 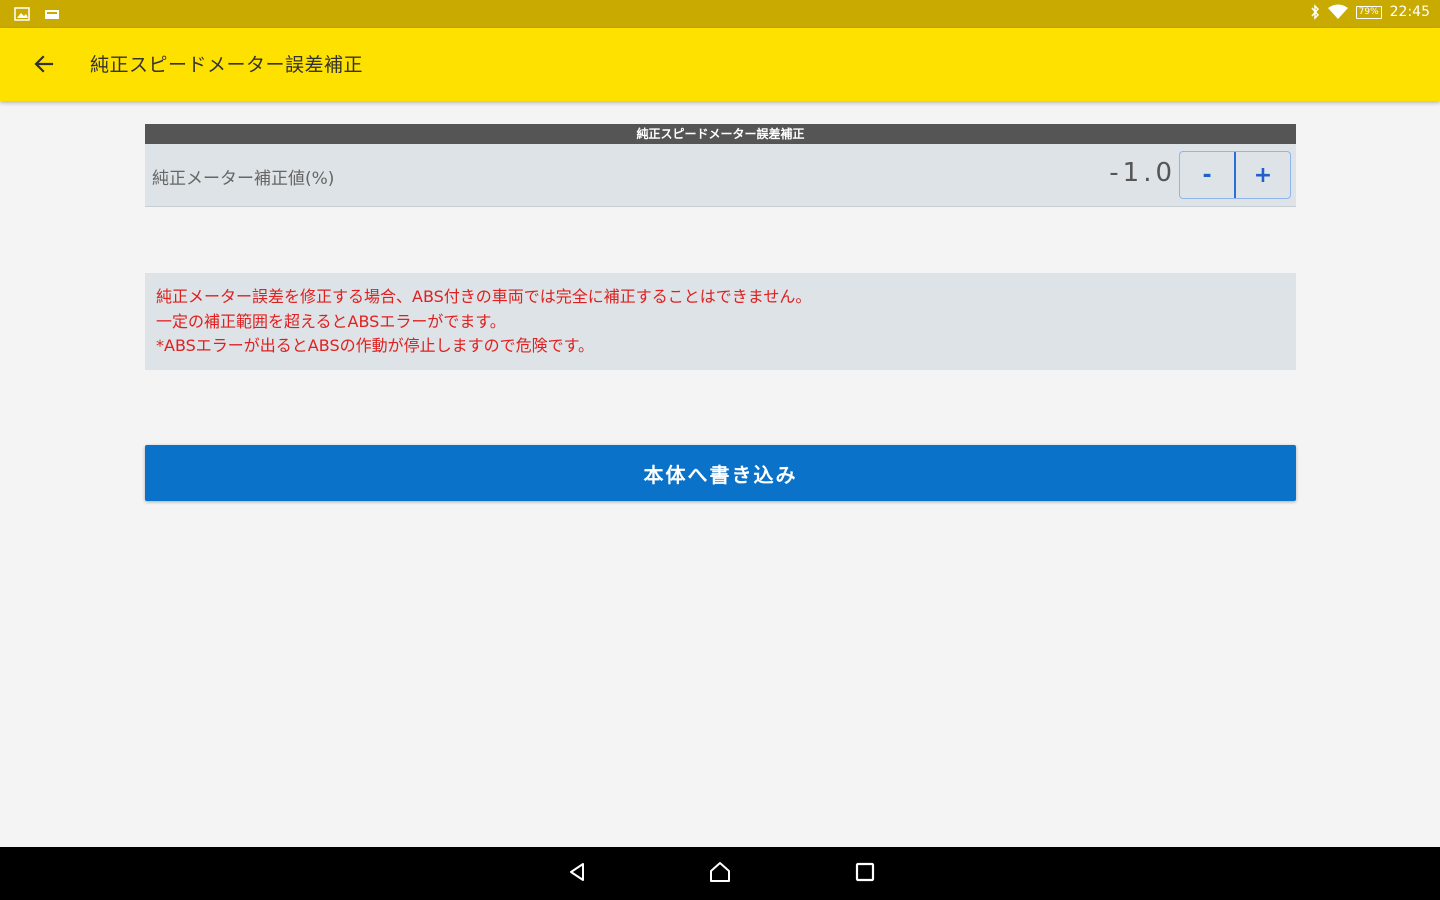 What do you see at coordinates (52, 13) in the screenshot?
I see `app-notification-icon` at bounding box center [52, 13].